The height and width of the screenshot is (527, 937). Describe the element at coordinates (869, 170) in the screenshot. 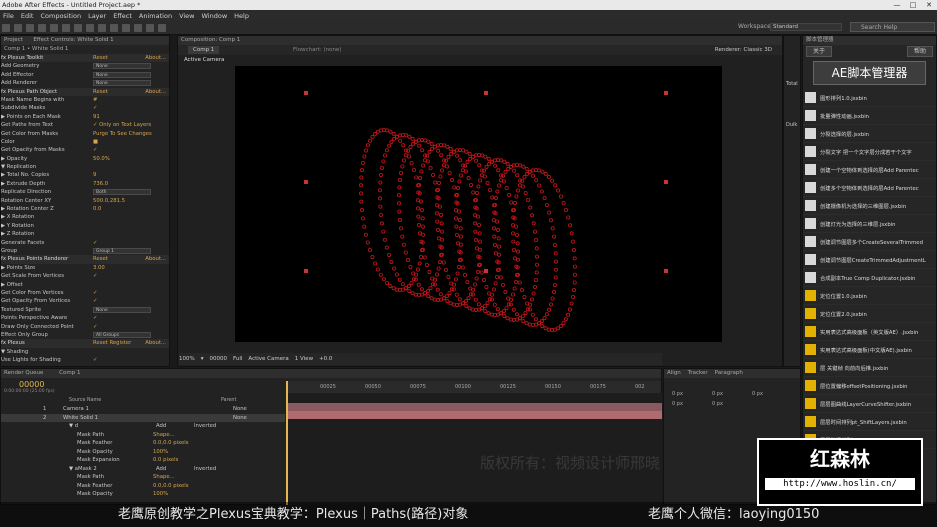

I see `script-item: 创建一个空物体到选择的层Add Parentec` at that location.